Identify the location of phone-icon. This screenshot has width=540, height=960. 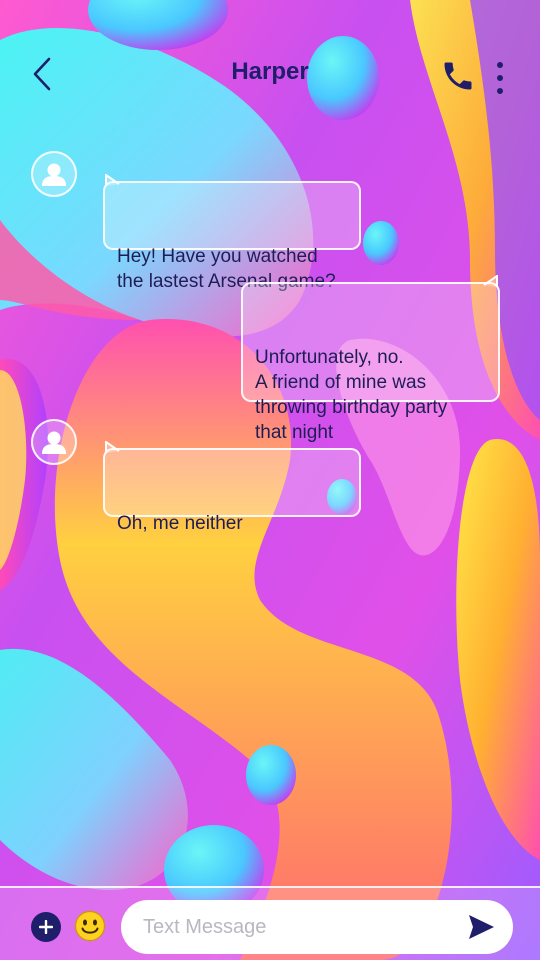
(458, 76).